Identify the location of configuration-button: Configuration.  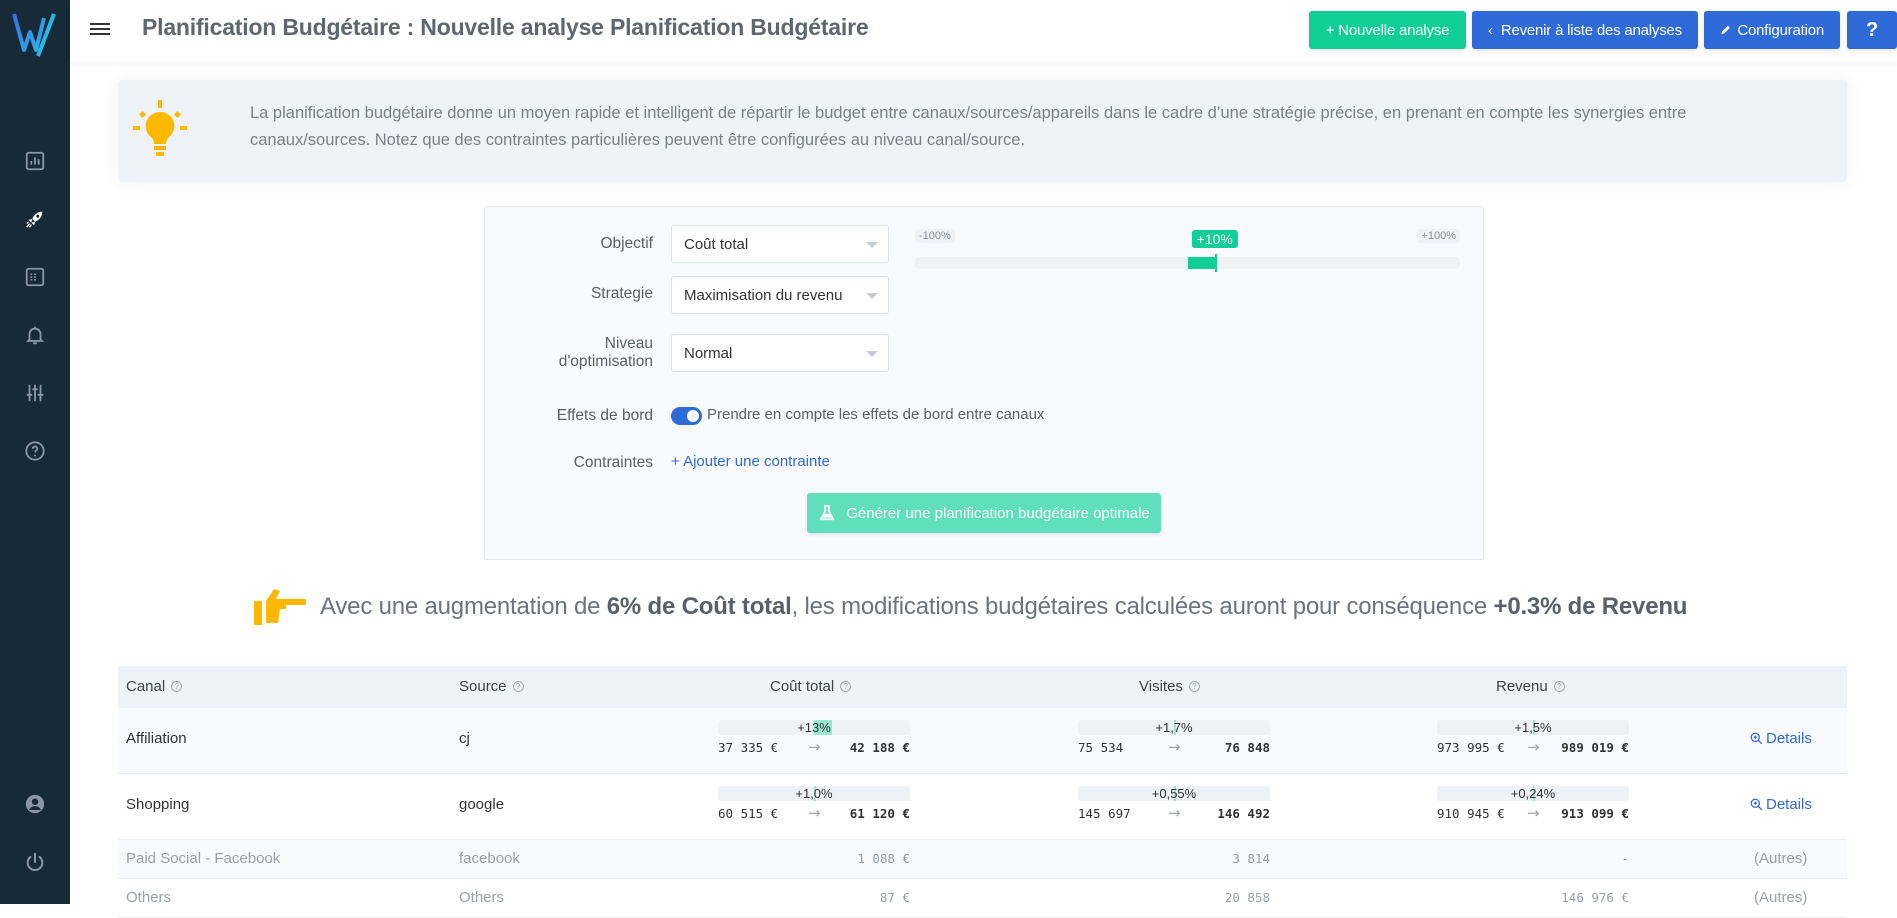
(1772, 30).